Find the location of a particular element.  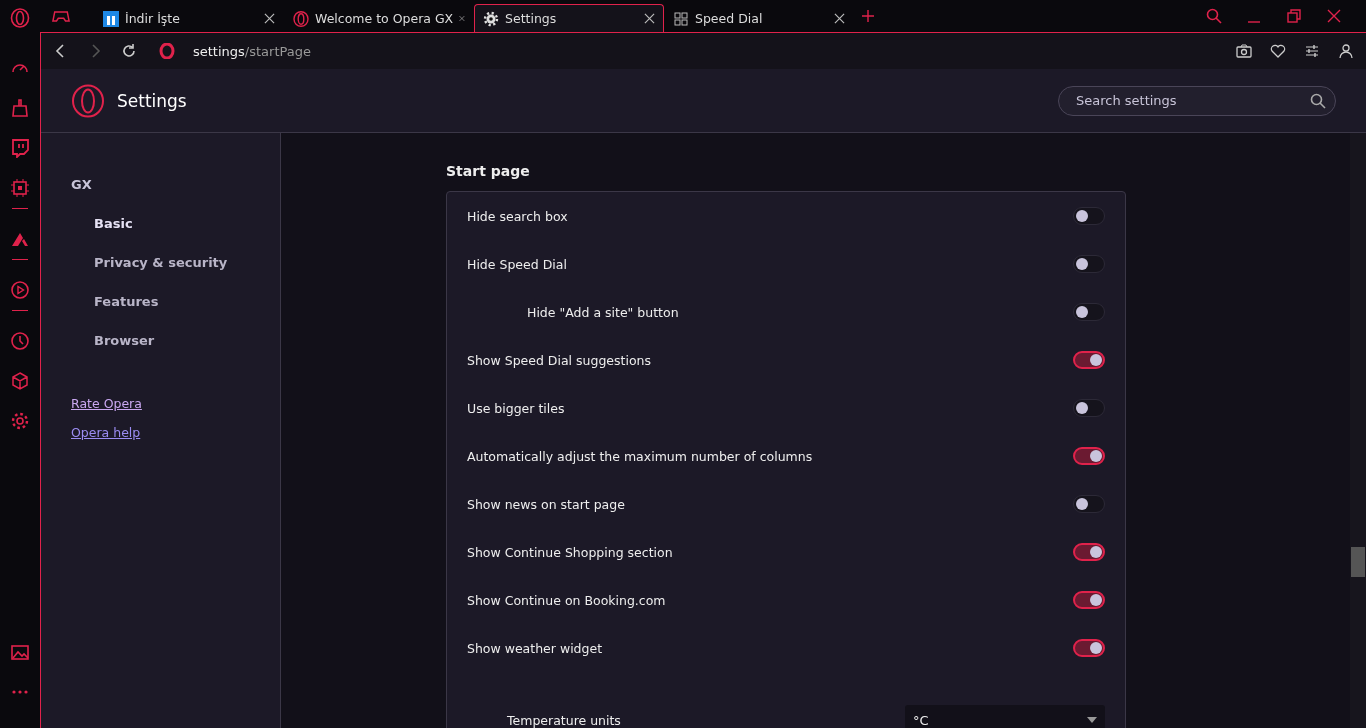

setting-label: Show news on start page is located at coordinates (546, 504).